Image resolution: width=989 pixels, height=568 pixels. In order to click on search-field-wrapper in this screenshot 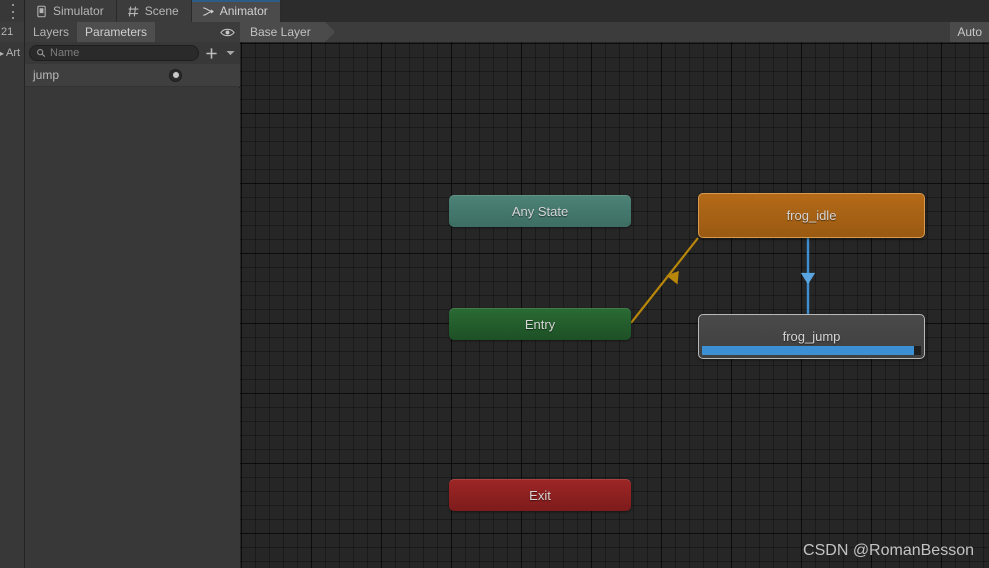, I will do `click(114, 53)`.